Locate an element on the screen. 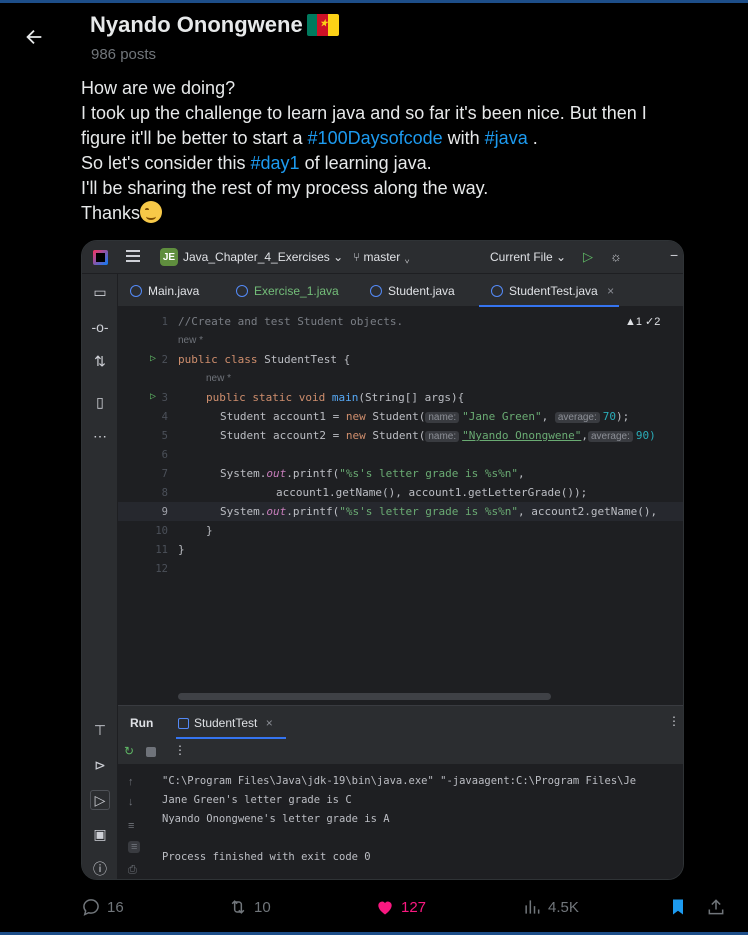 The height and width of the screenshot is (935, 748). view-count: 4.5K is located at coordinates (563, 907).